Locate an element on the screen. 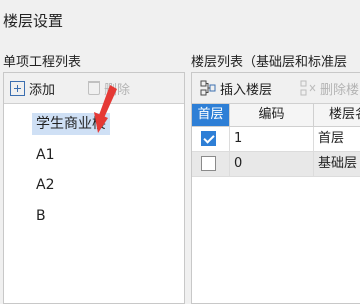  table-row: 0 基础层 is located at coordinates (276, 164).